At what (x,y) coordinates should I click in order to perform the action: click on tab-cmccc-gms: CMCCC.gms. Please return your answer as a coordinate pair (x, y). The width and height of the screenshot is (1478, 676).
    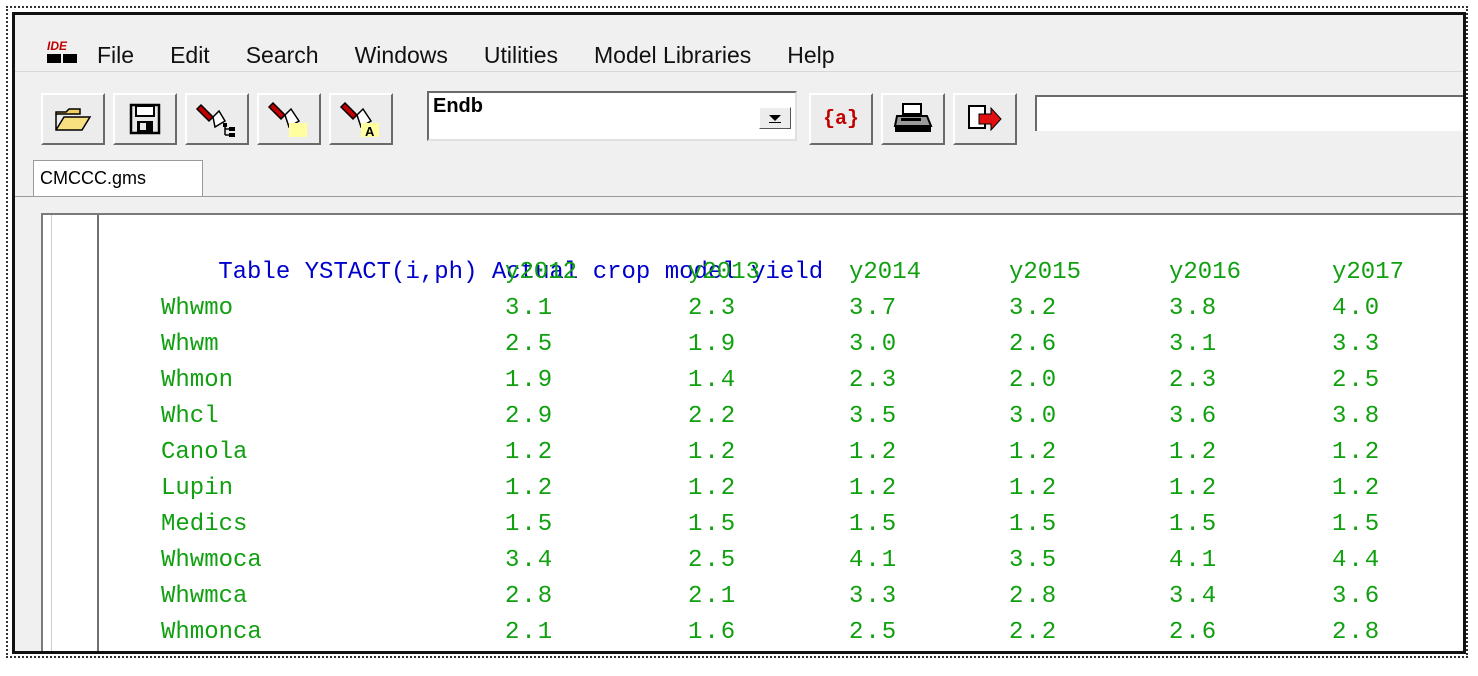
    Looking at the image, I should click on (118, 178).